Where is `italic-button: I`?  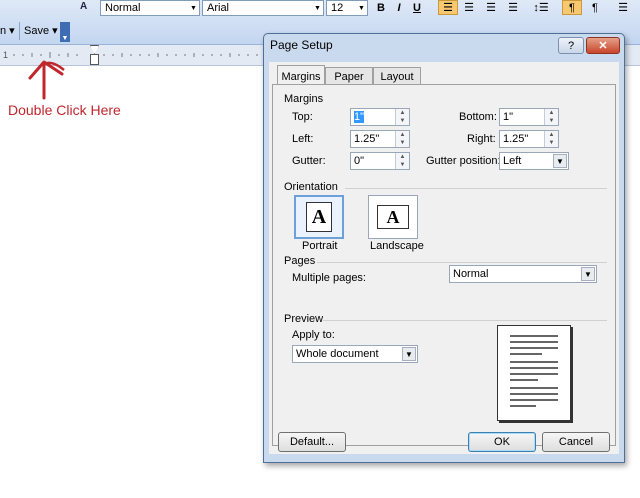 italic-button: I is located at coordinates (399, 7).